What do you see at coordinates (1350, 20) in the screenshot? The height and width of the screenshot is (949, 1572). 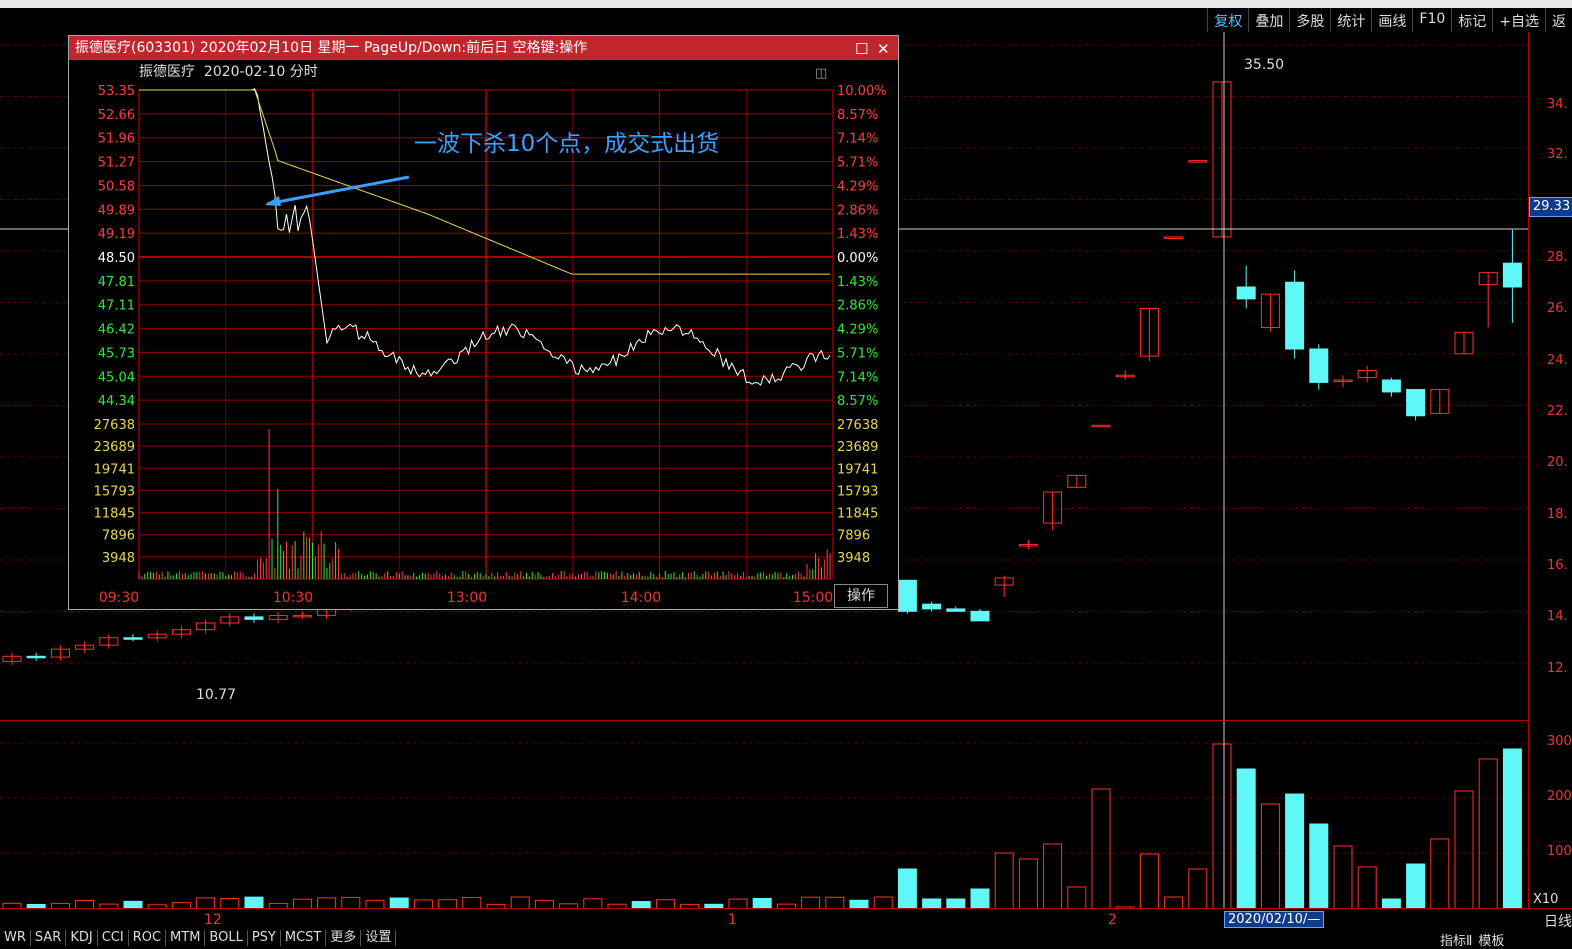 I see `toolbar-btn-3: 统计` at bounding box center [1350, 20].